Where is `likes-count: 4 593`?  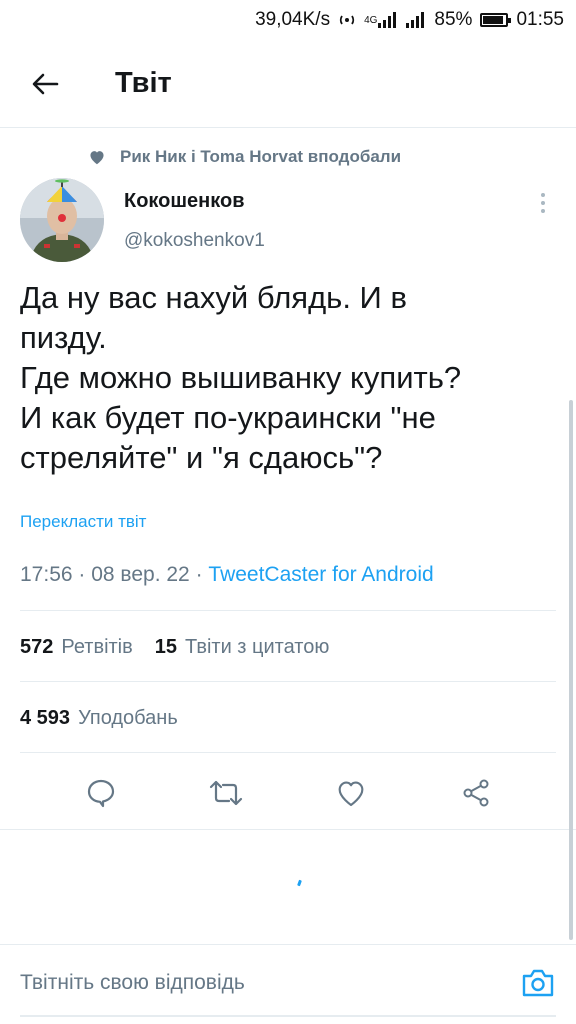 likes-count: 4 593 is located at coordinates (45, 717).